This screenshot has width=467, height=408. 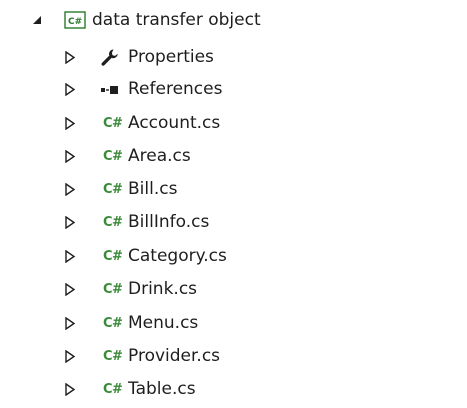 What do you see at coordinates (175, 89) in the screenshot?
I see `tree-item-label: References` at bounding box center [175, 89].